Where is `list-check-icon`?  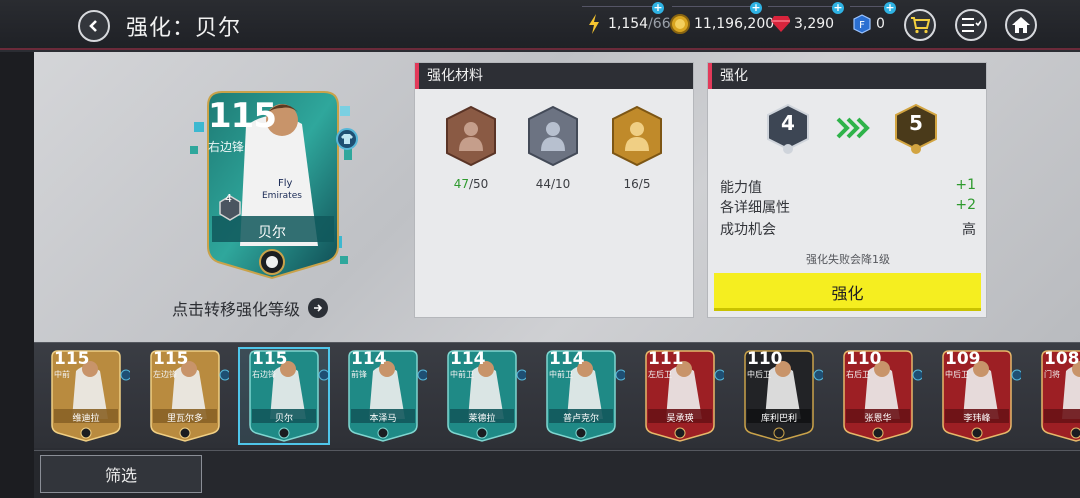 list-check-icon is located at coordinates (971, 25).